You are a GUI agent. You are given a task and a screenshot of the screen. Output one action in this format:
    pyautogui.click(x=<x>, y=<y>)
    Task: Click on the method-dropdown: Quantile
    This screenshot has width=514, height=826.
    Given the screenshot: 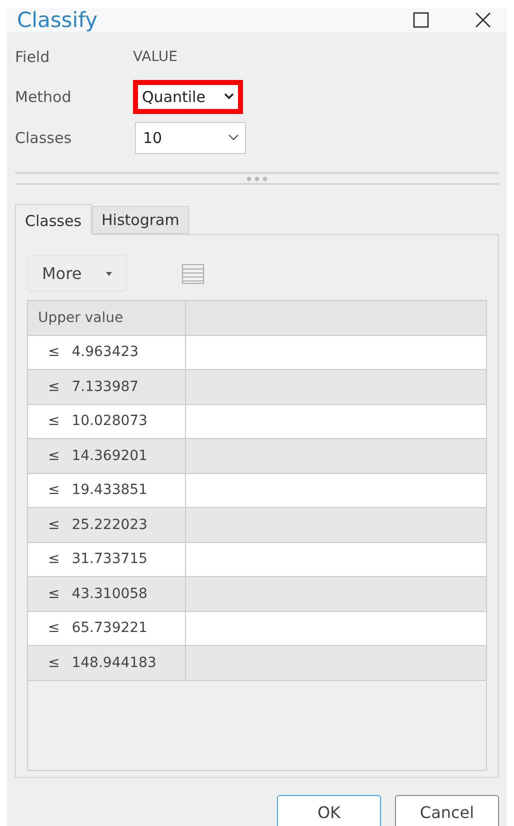 What is the action you would take?
    pyautogui.click(x=188, y=96)
    